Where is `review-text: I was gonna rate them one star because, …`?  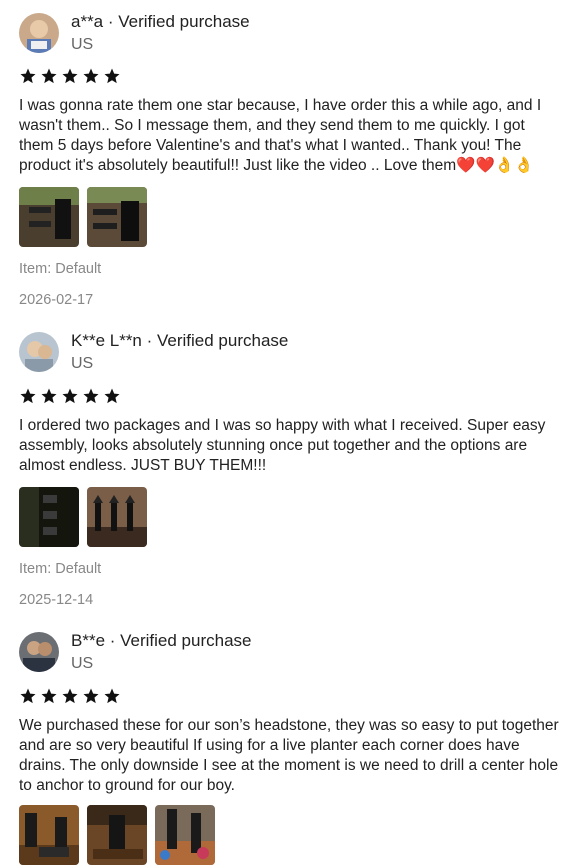
review-text: I was gonna rate them one star because, … is located at coordinates (280, 135).